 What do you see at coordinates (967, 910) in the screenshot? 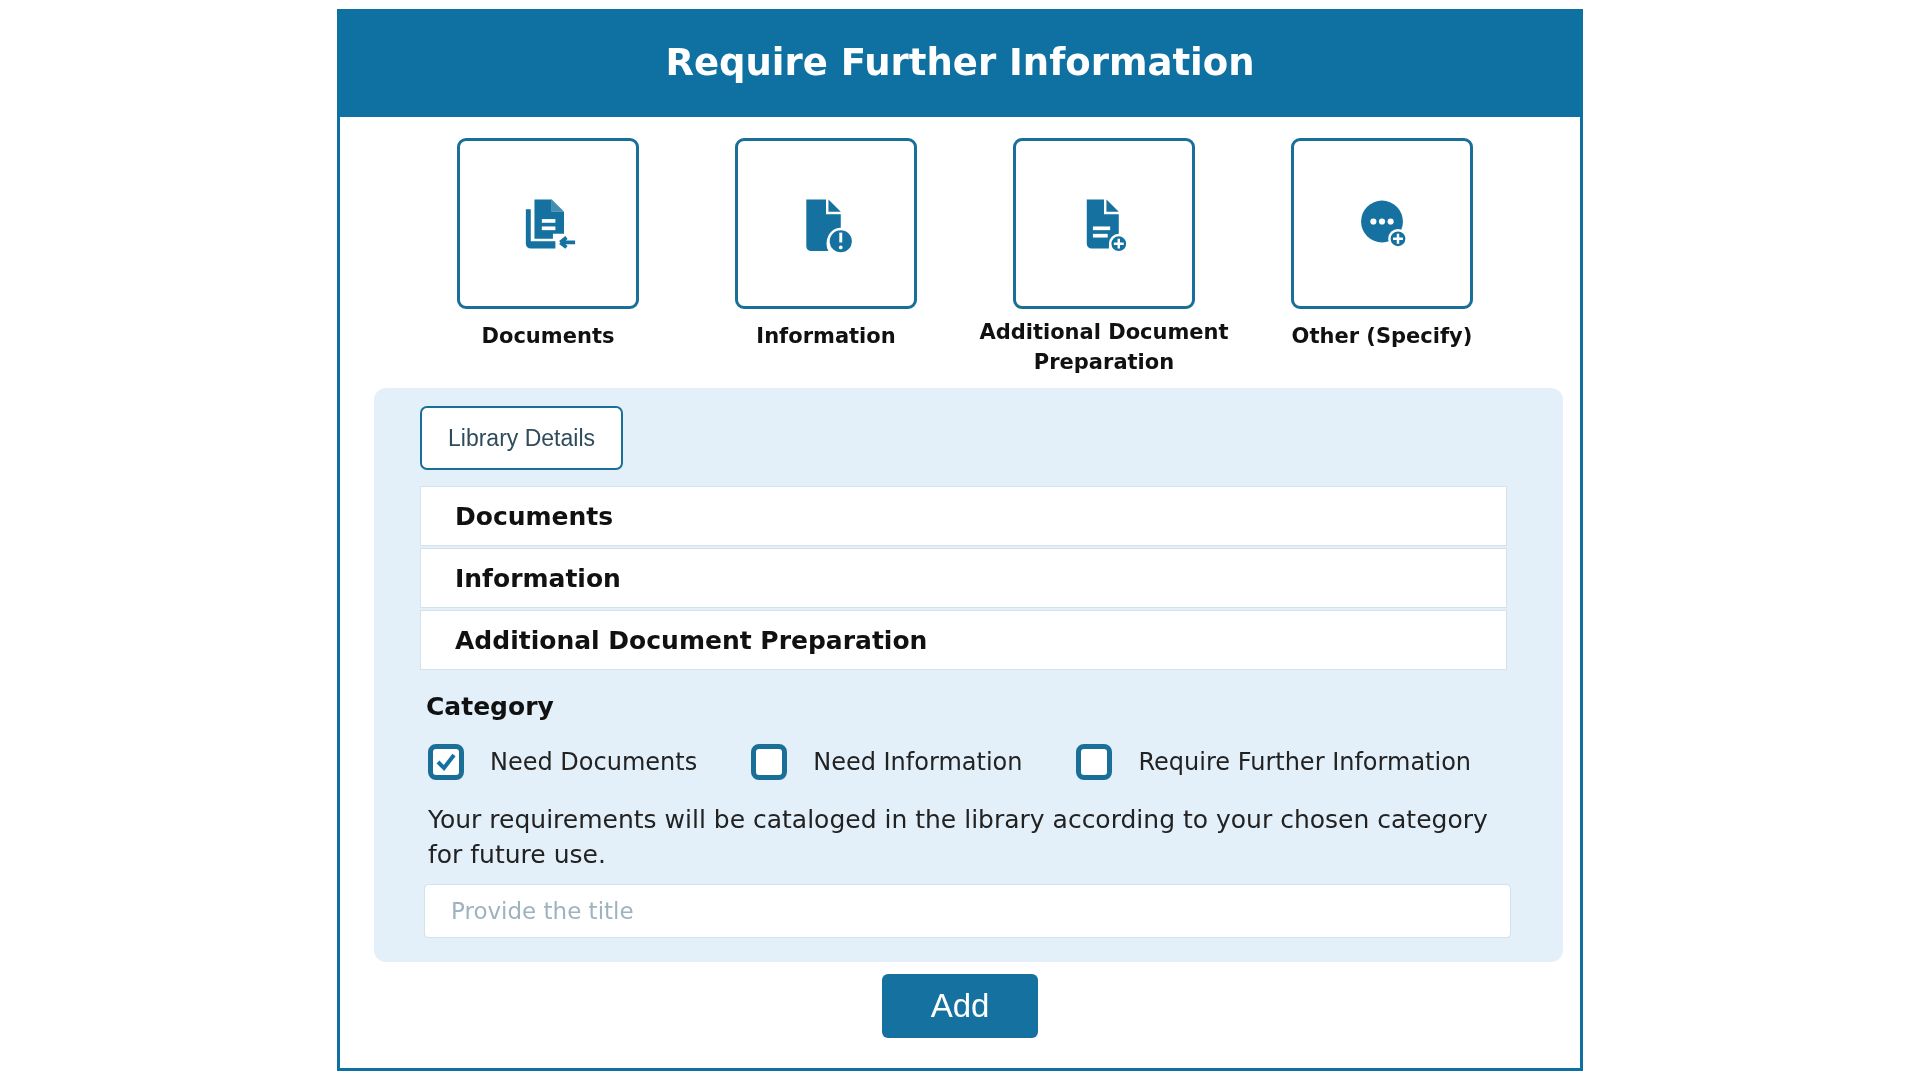
I see `title-input-field: Provide the title` at bounding box center [967, 910].